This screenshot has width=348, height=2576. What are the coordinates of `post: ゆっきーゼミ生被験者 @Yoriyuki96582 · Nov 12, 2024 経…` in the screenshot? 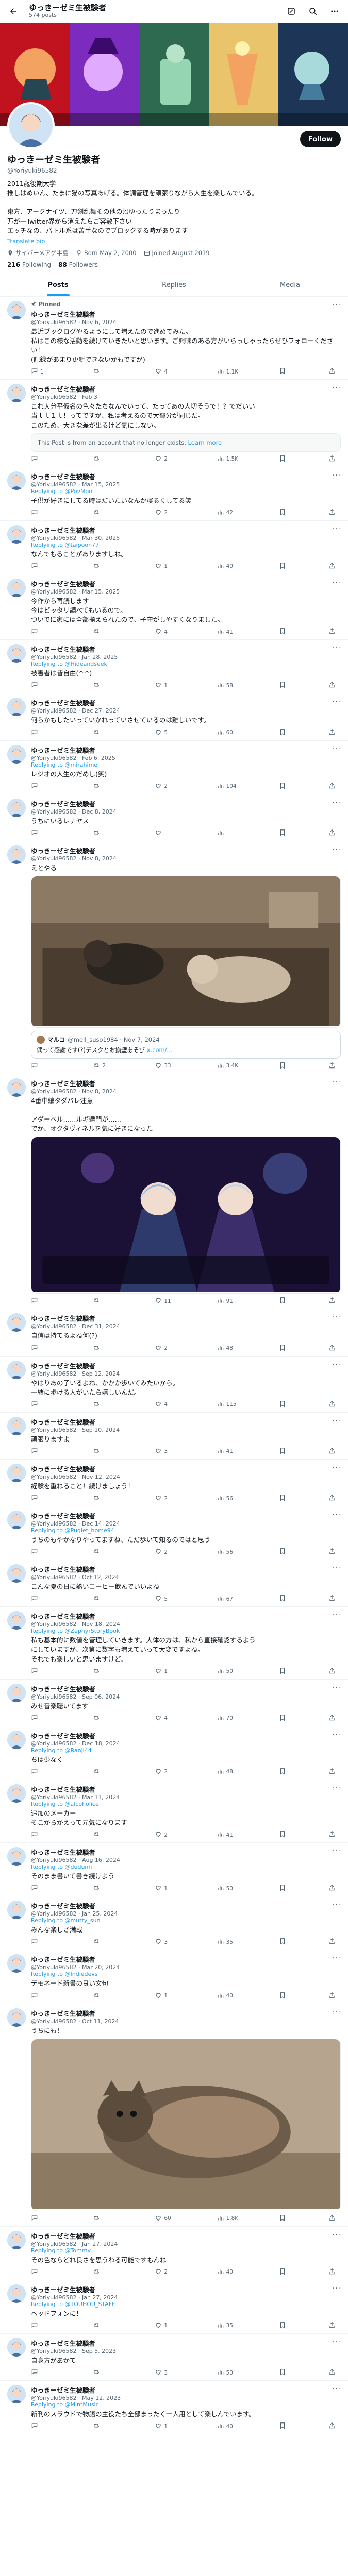 It's located at (174, 1483).